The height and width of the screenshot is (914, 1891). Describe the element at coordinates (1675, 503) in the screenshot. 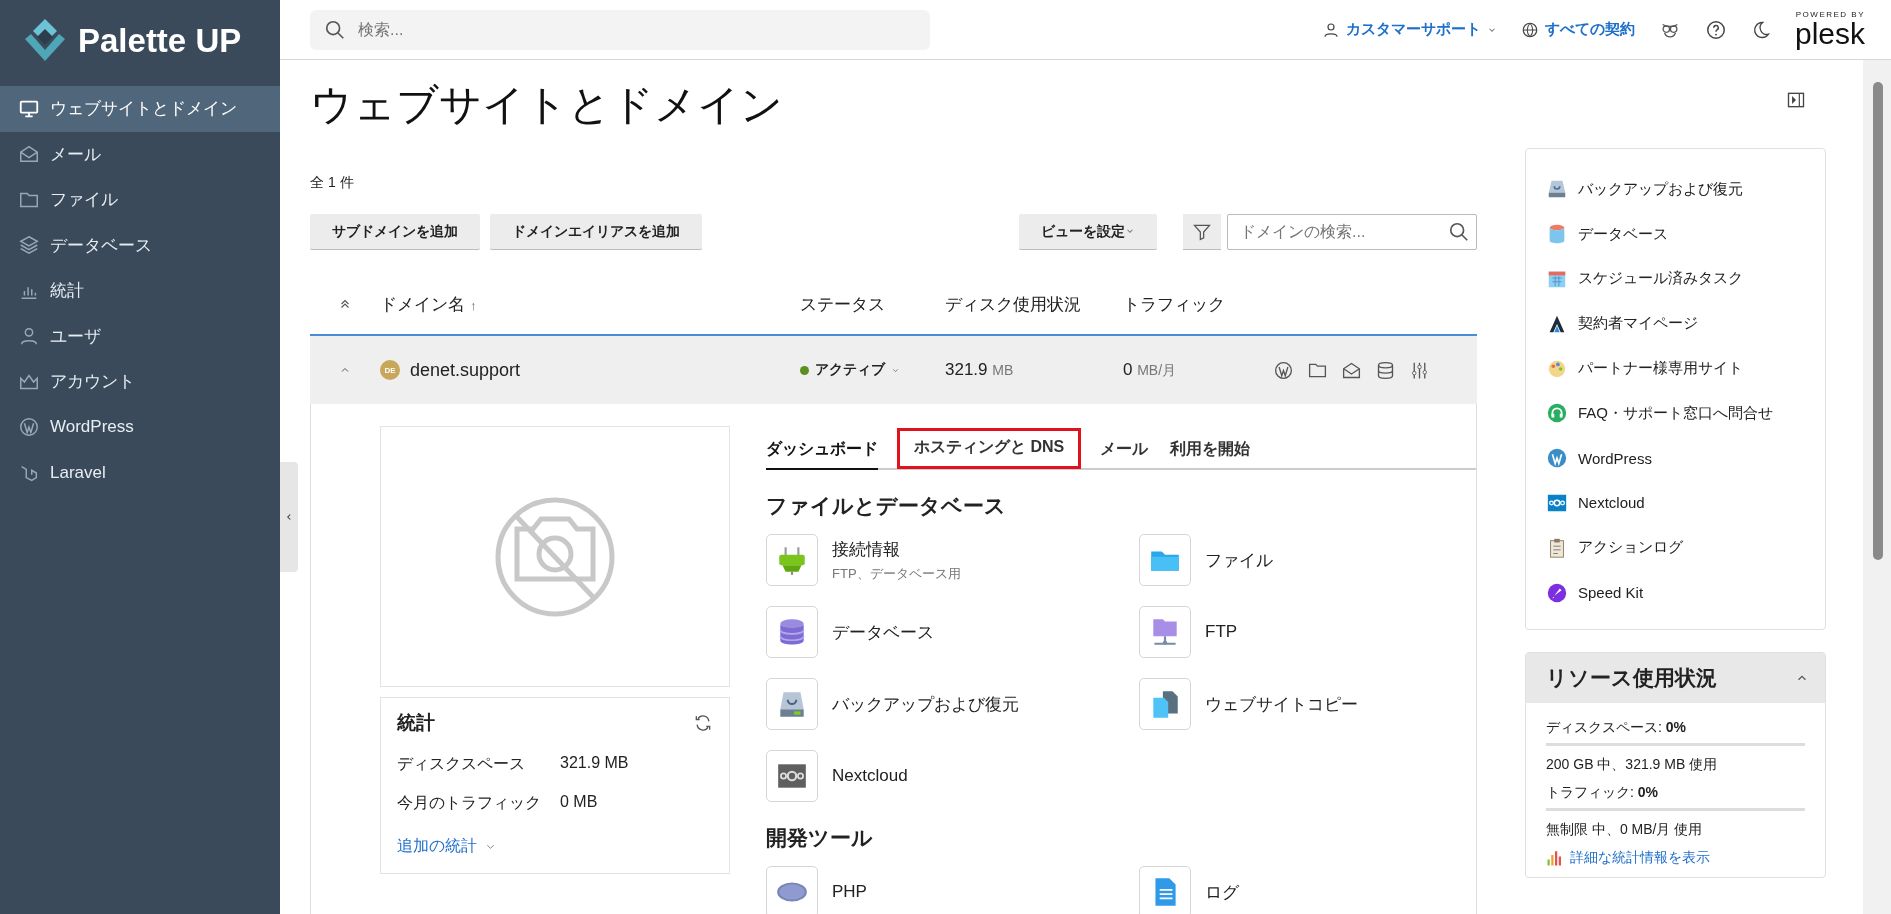

I see `side-panel-link: Nextcloud` at that location.